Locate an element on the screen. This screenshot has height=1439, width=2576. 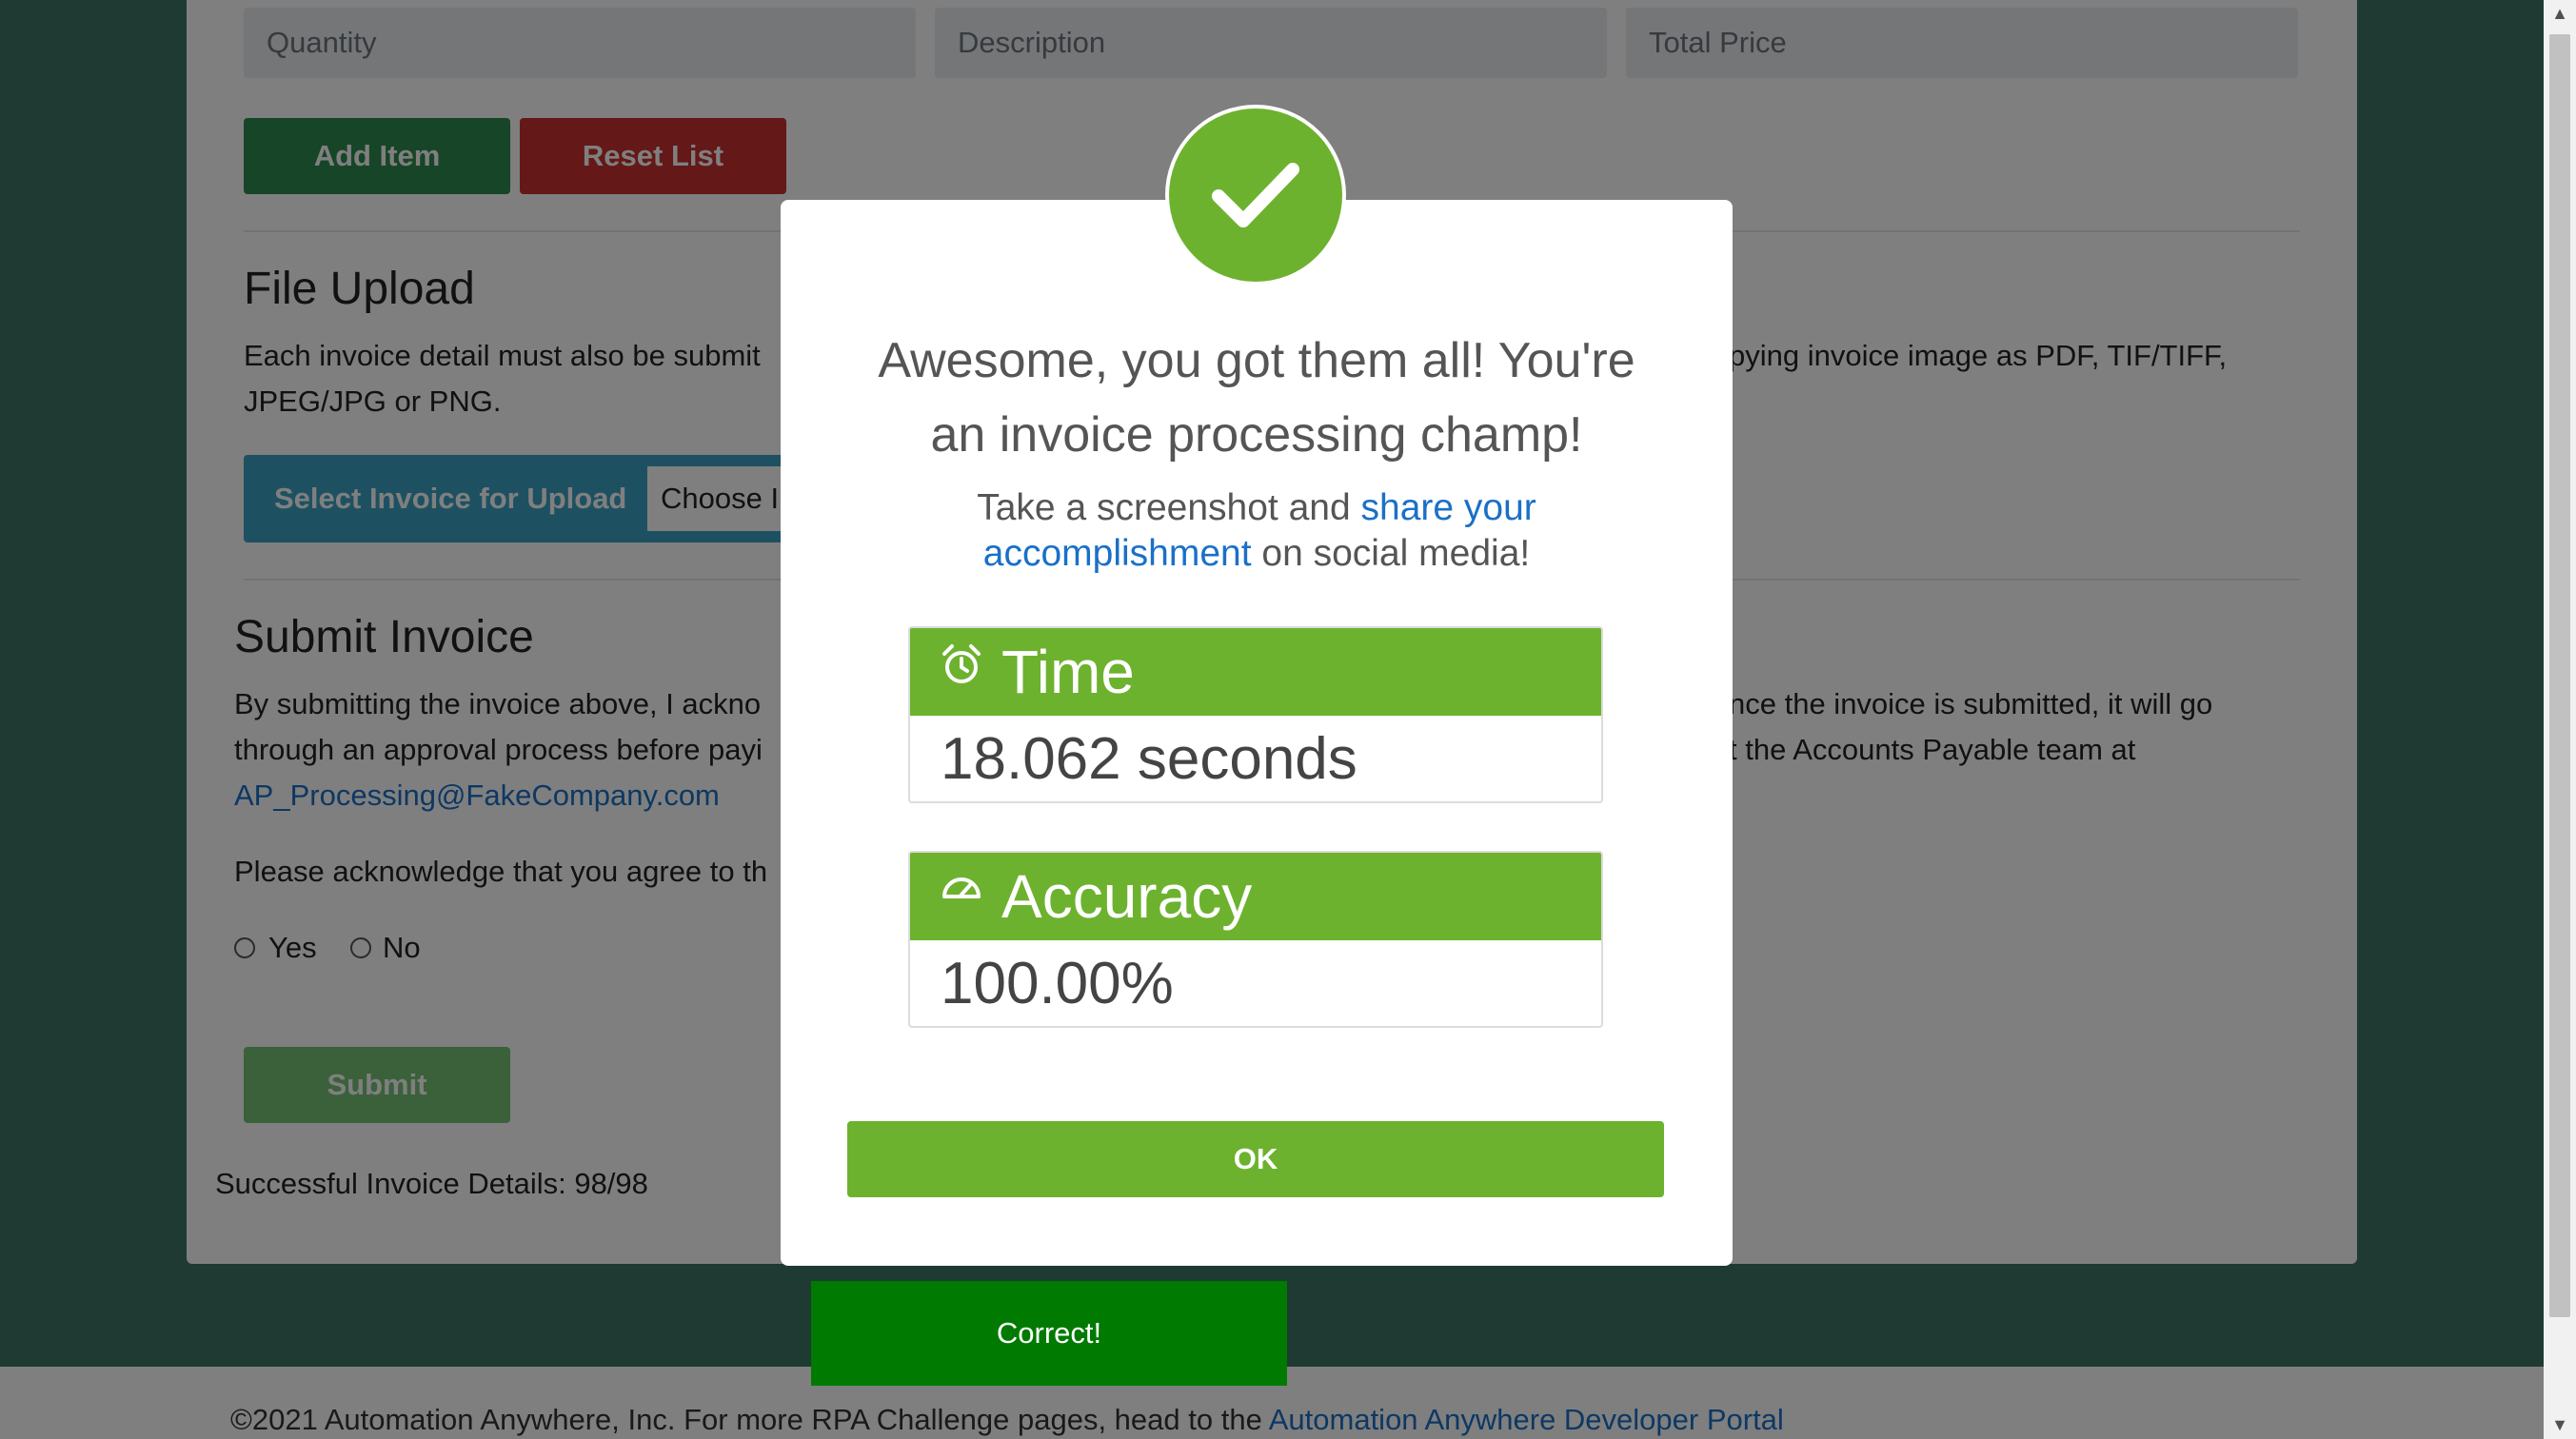
accuracy-label: Accuracy is located at coordinates (1127, 896).